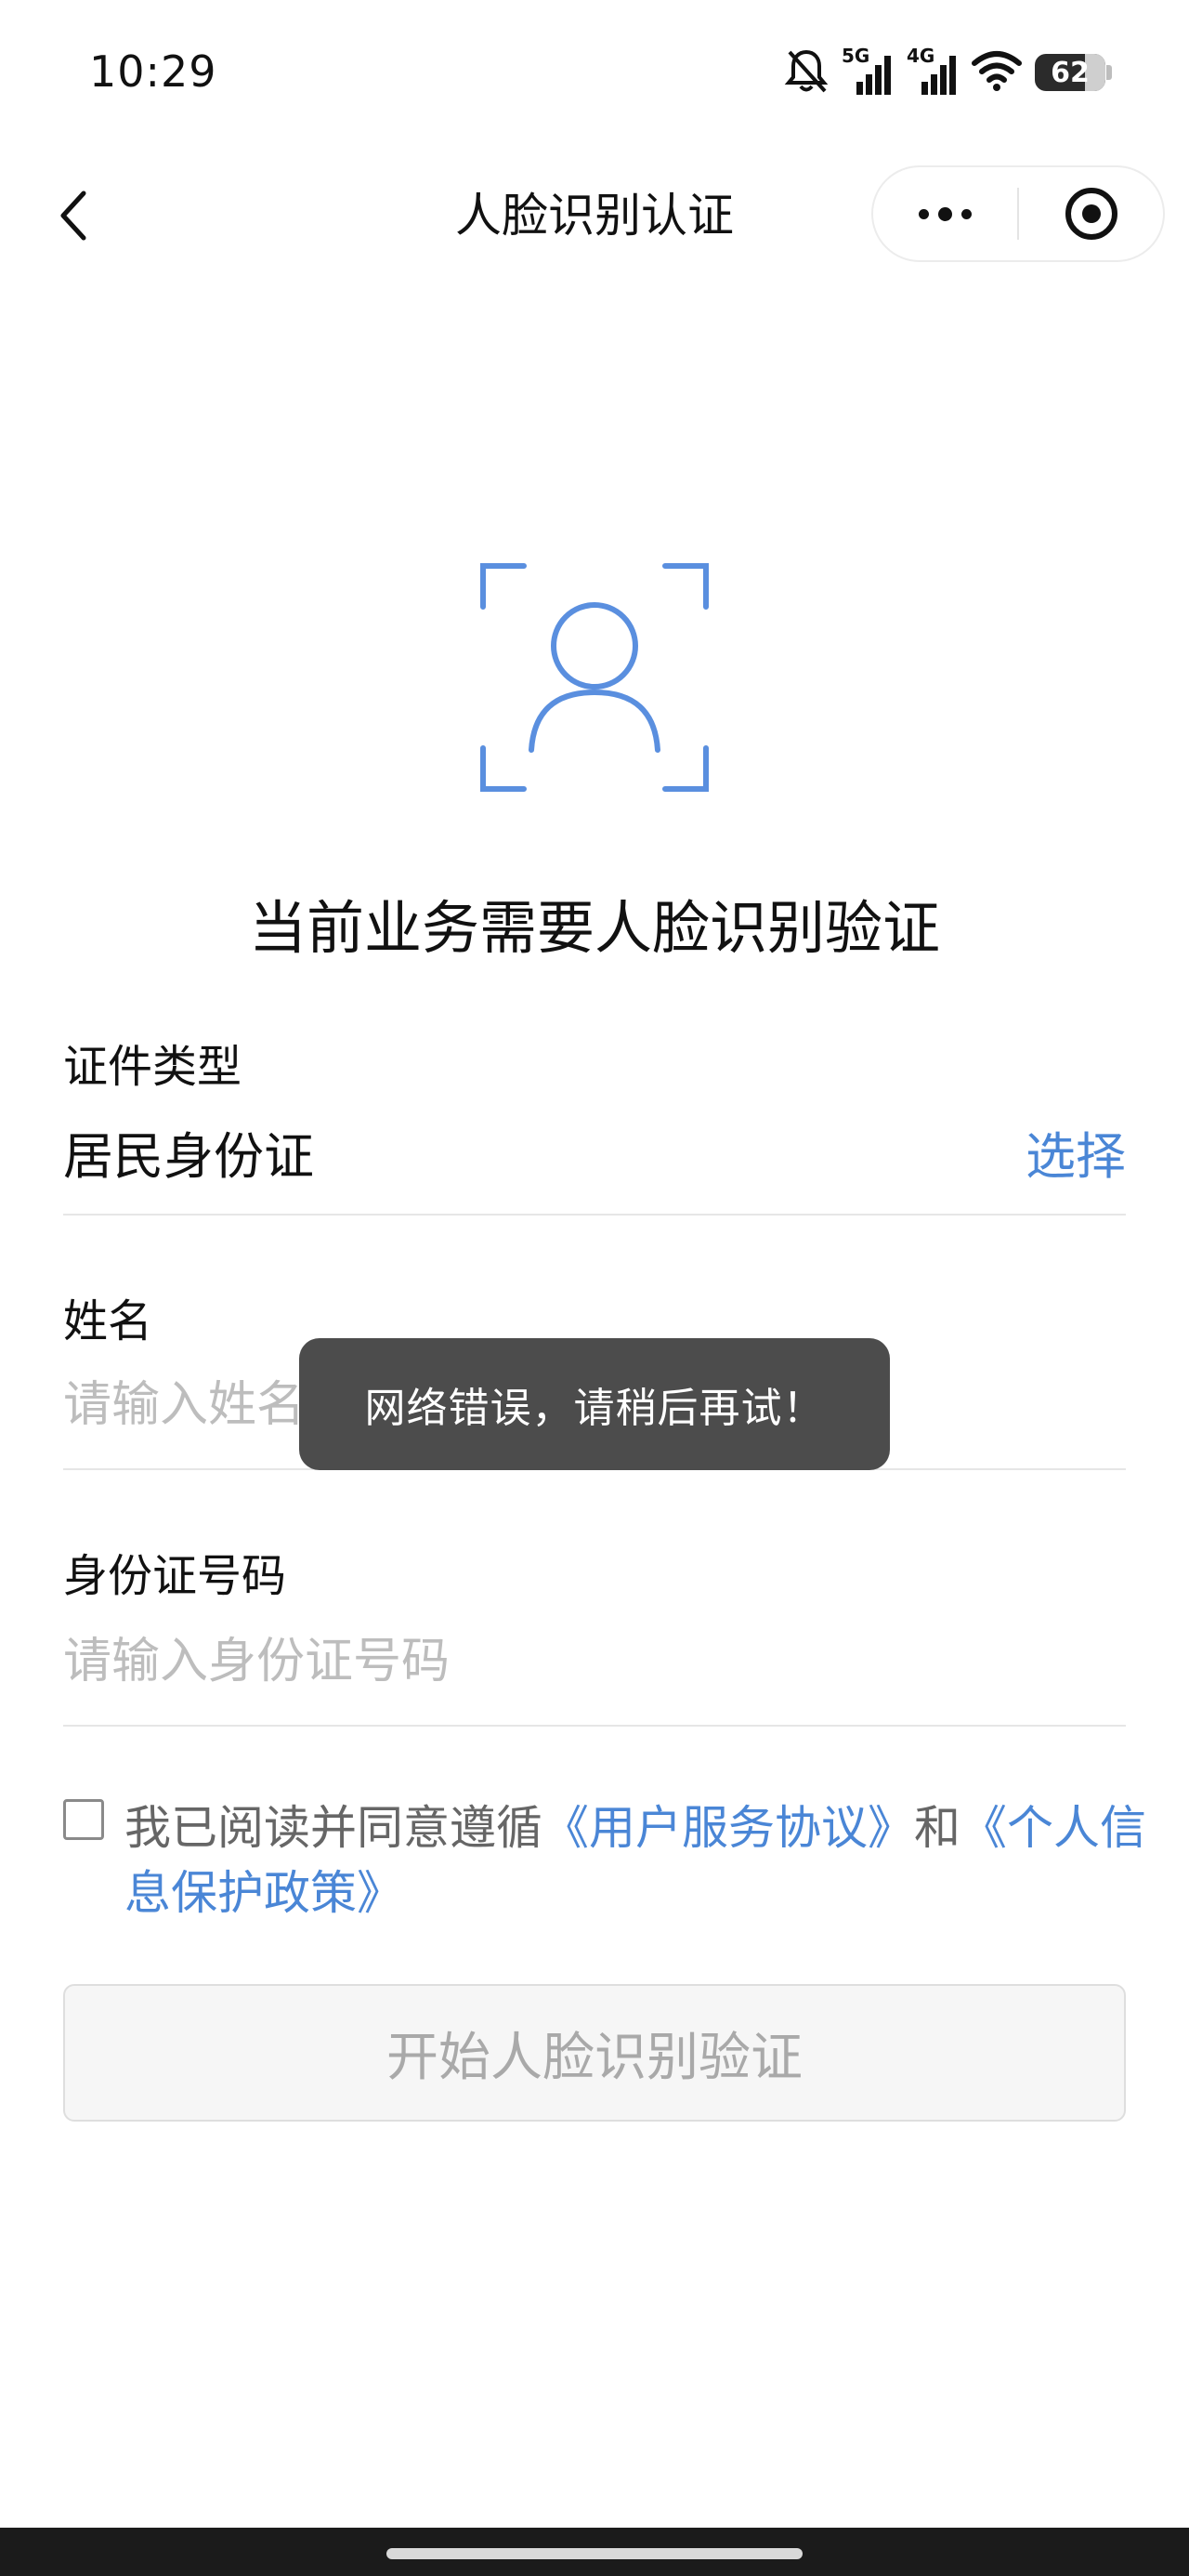  I want to click on headline: 当前业务需要人脸识别验证, so click(594, 928).